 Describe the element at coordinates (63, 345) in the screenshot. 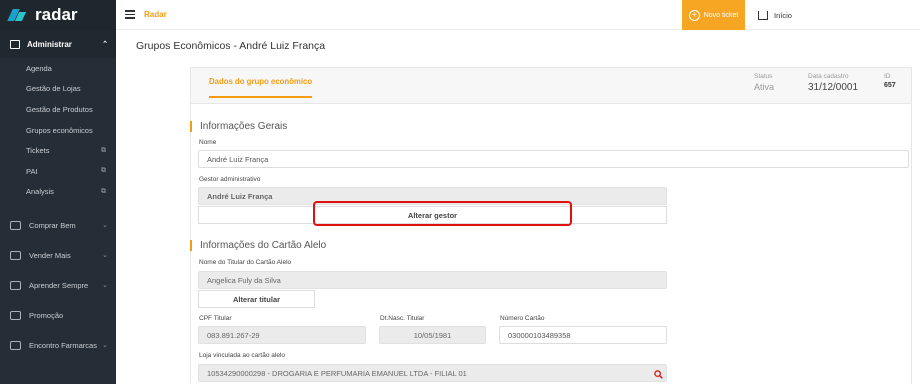

I see `sidebar-group-label: Encontro Farmarcas` at that location.